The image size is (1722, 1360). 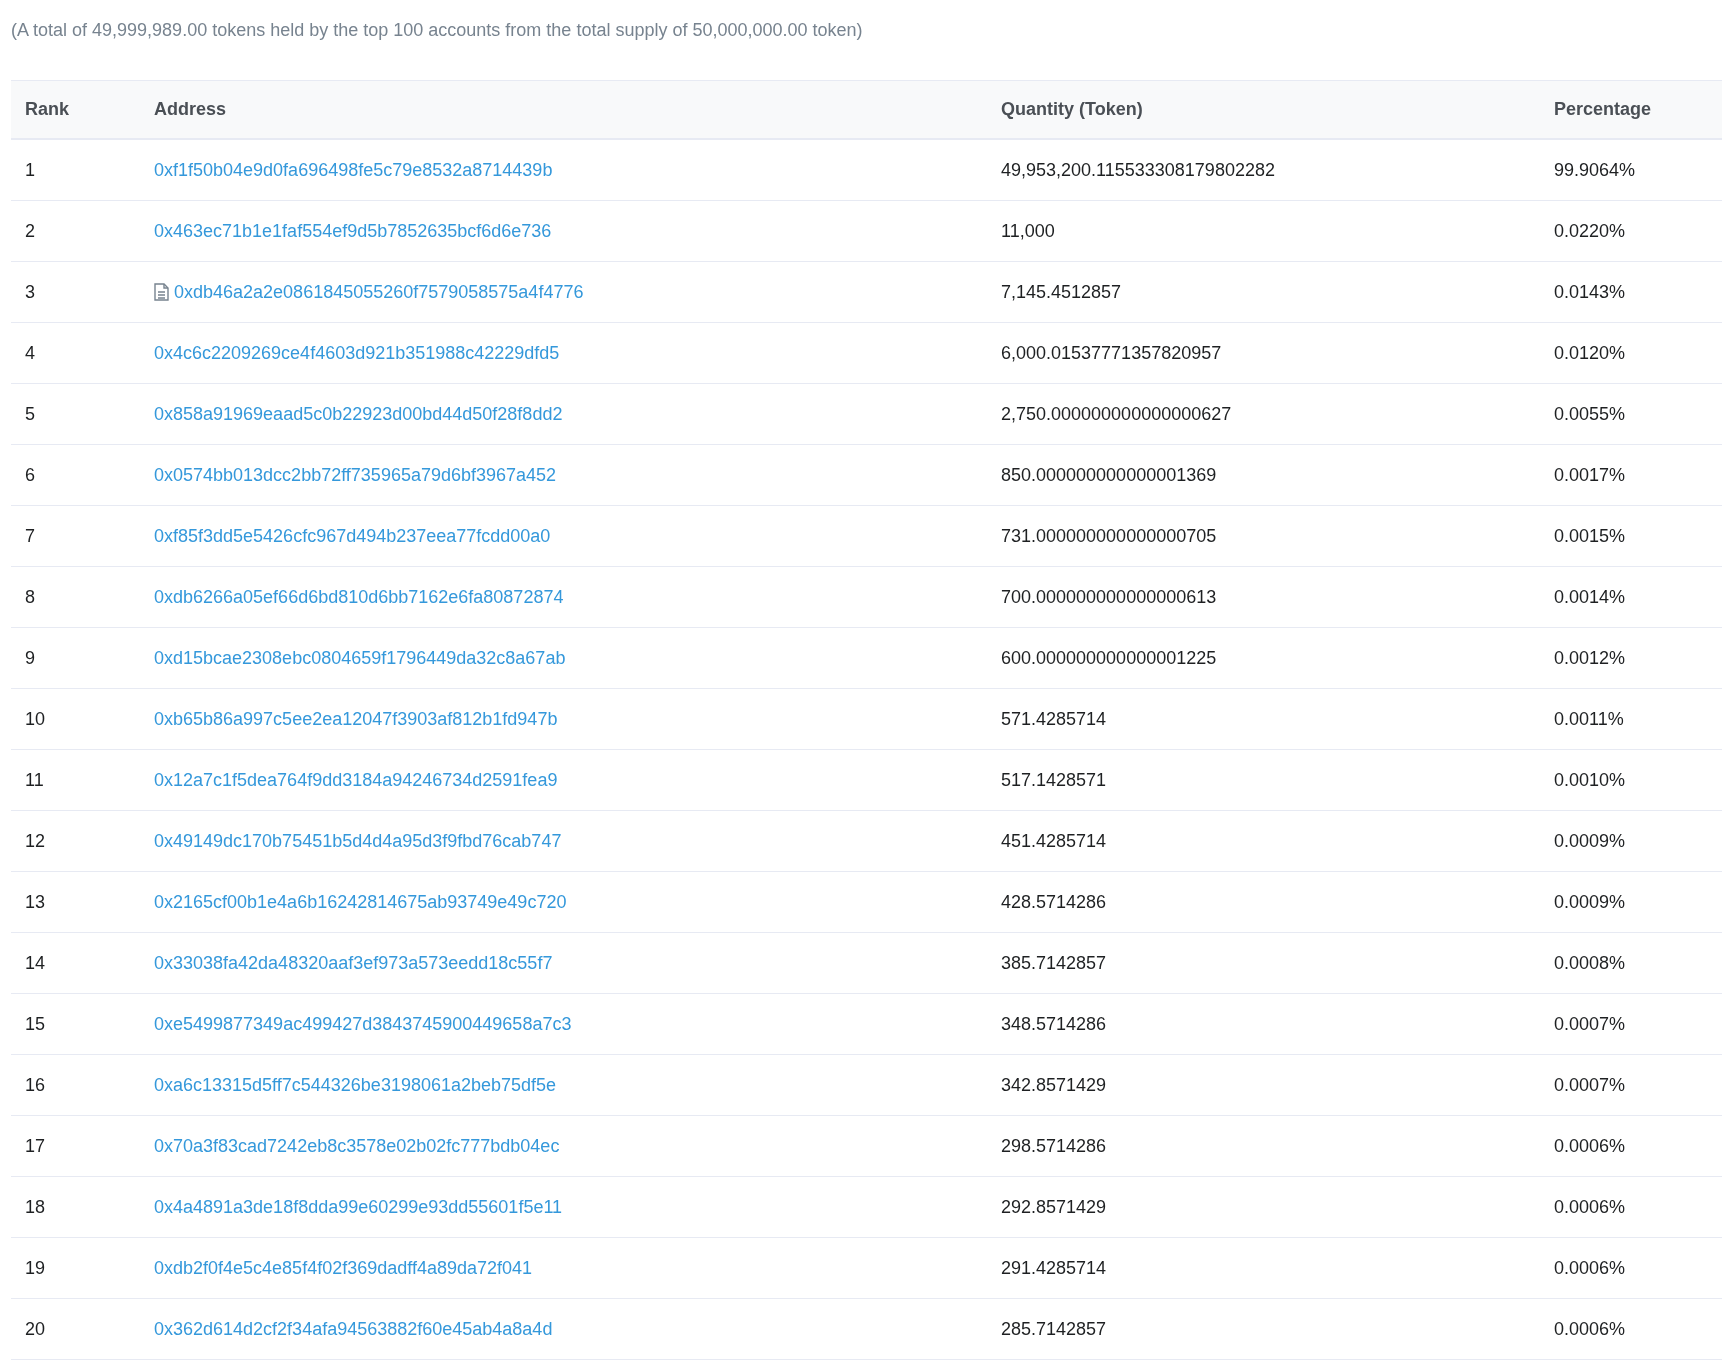 I want to click on address-link: 0xf1f50b04e9d0fa696498fe5c79e8532a8714439b, so click(x=353, y=170).